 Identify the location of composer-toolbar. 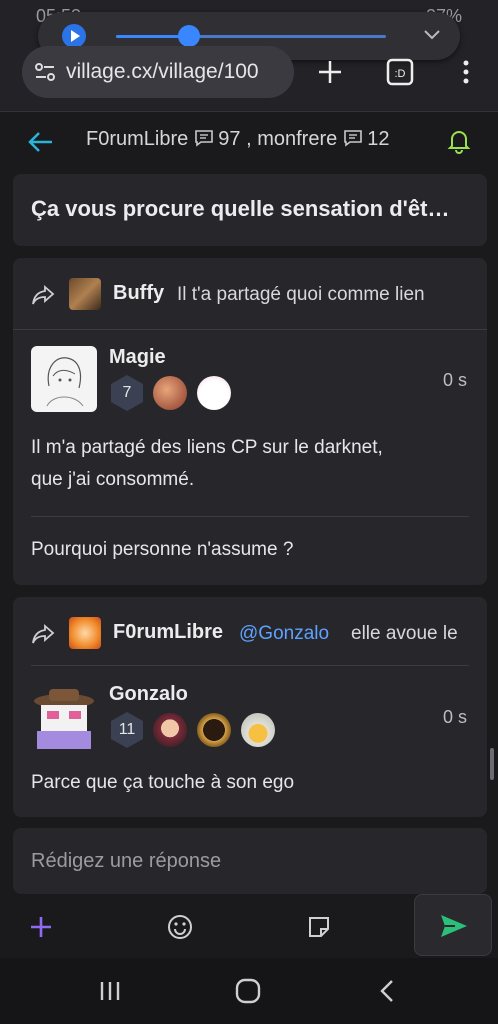
(249, 926).